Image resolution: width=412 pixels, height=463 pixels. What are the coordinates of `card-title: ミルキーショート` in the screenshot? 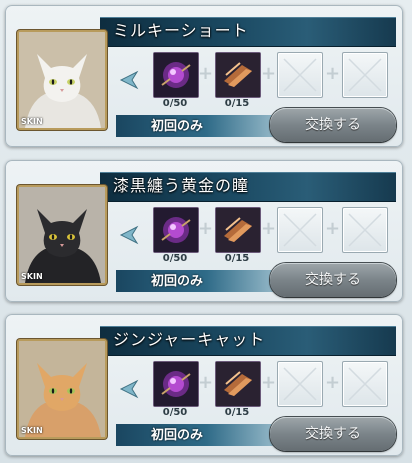 It's located at (181, 30).